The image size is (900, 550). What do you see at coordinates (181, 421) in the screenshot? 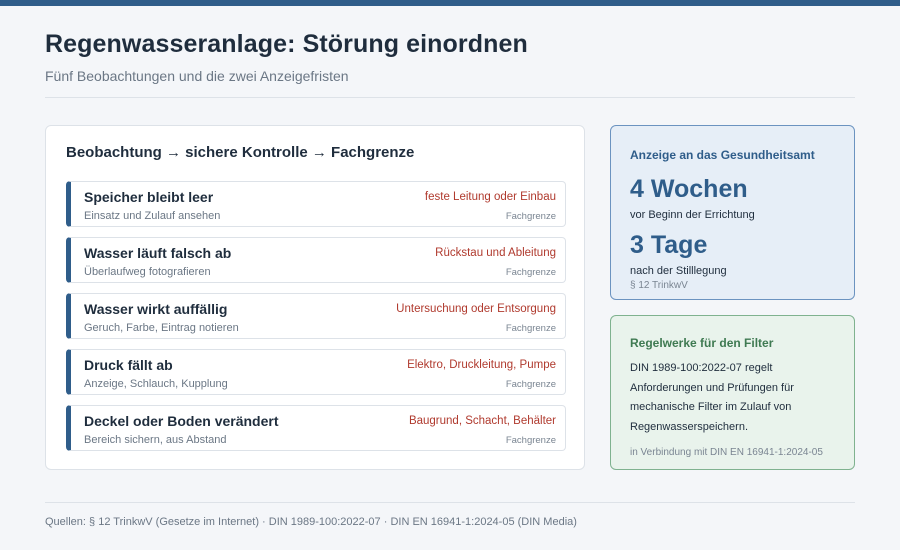
I see `observation-title: Deckel oder Boden verändert` at bounding box center [181, 421].